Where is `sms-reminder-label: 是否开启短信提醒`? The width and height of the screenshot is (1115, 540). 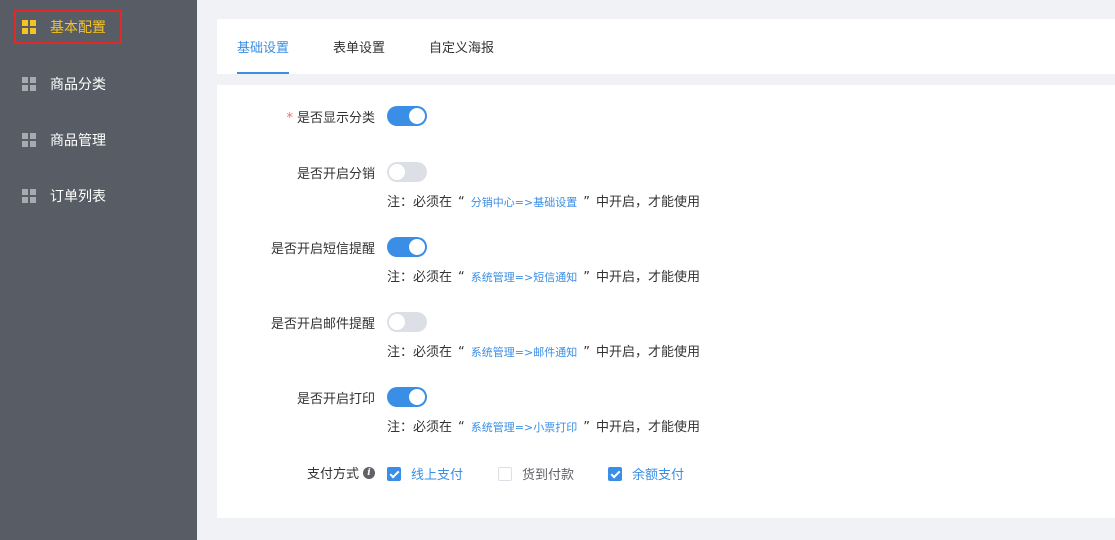 sms-reminder-label: 是否开启短信提醒 is located at coordinates (322, 249).